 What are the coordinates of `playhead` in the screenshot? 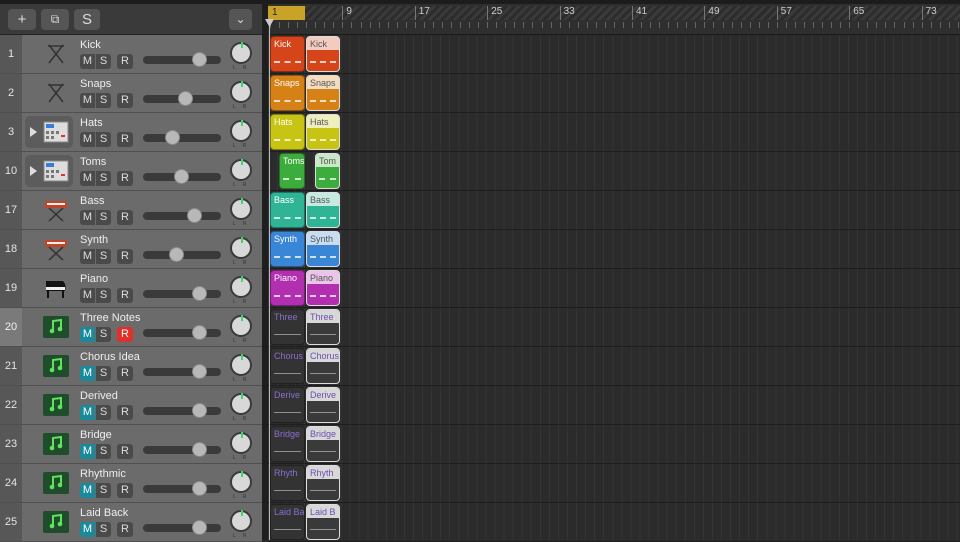 It's located at (269, 280).